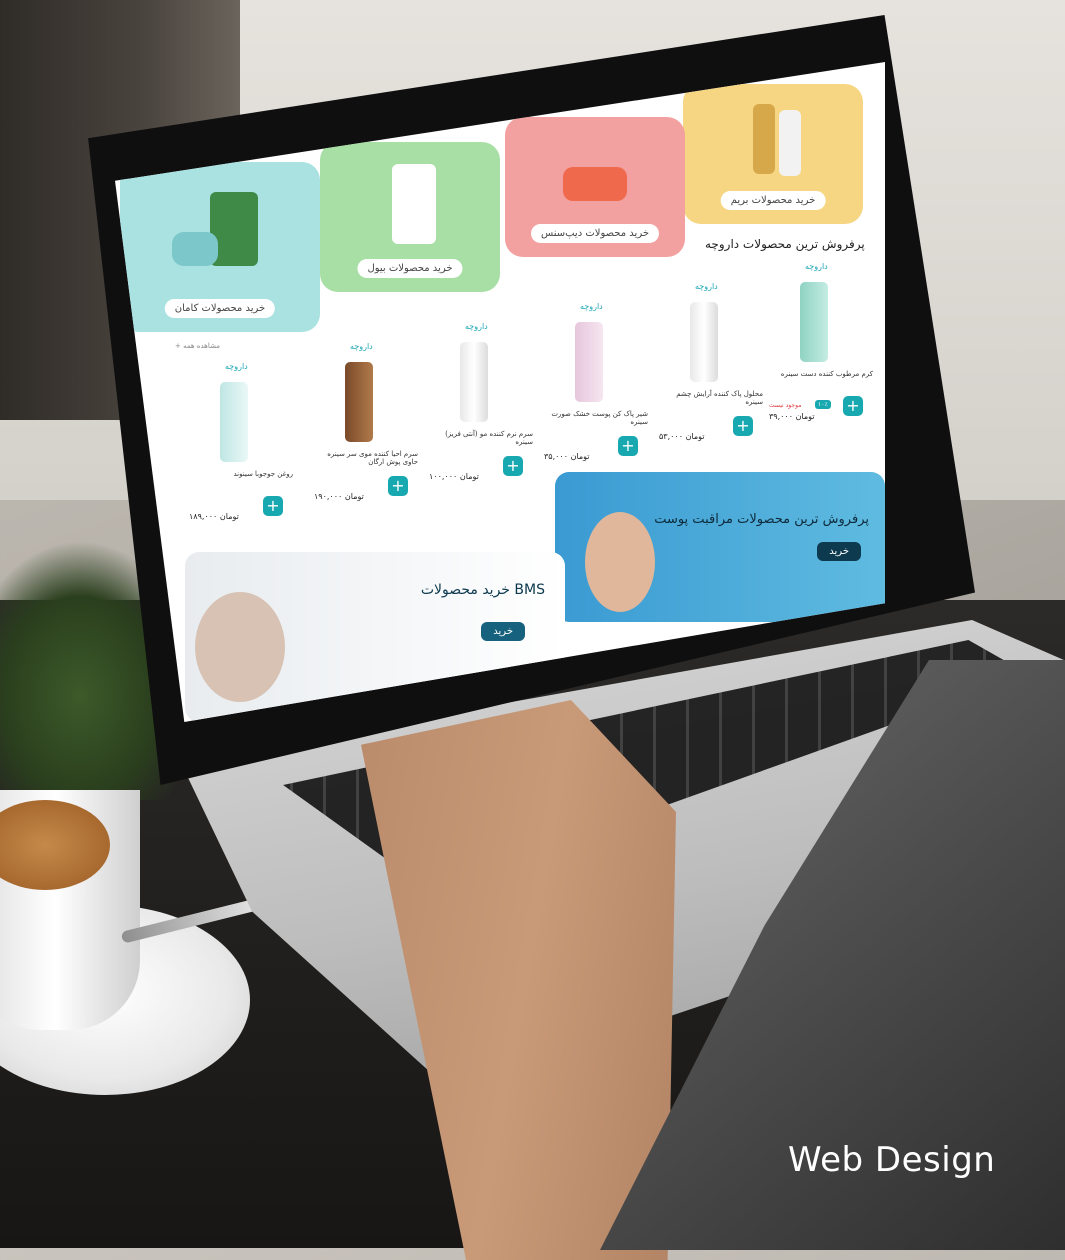 The height and width of the screenshot is (1260, 1065). I want to click on tile-label: خرید محصولات دیپ‌سنس, so click(595, 233).